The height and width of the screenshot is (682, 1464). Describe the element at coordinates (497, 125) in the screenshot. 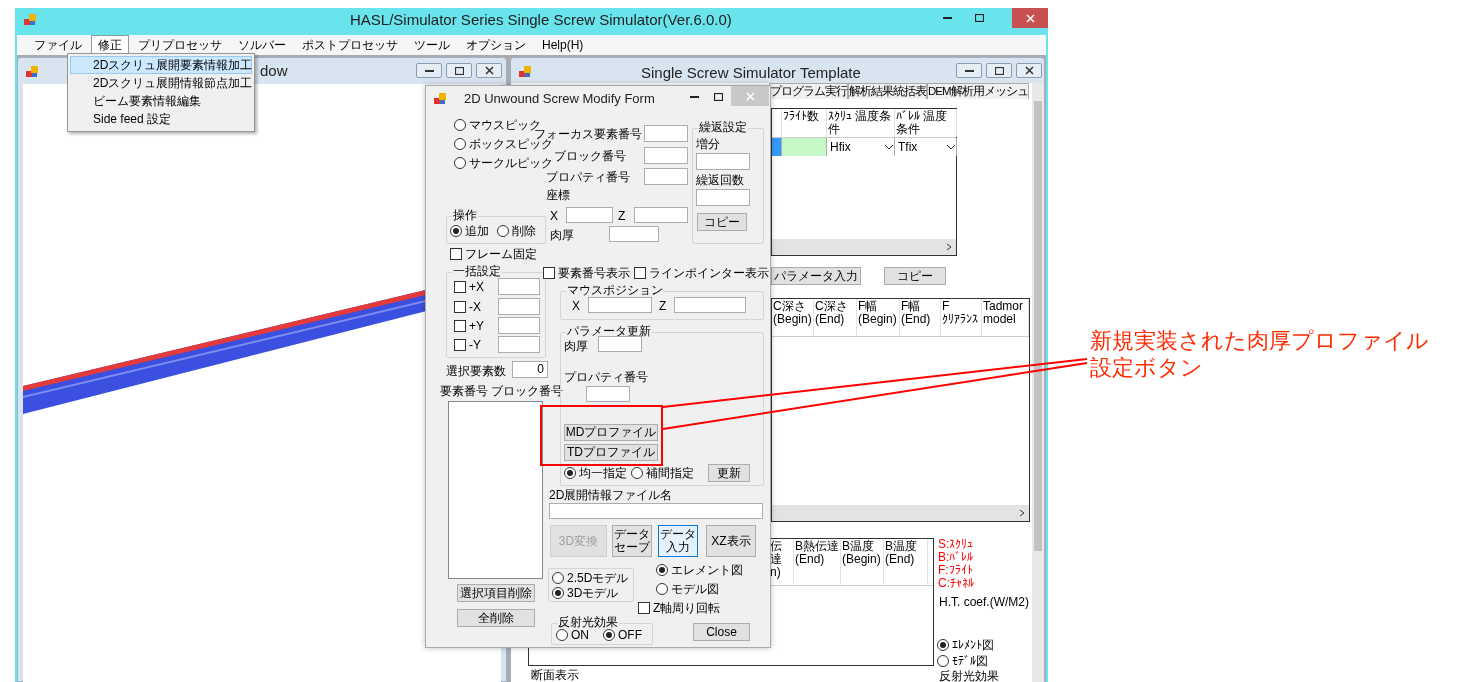

I see `radio-button: マウスピック` at that location.